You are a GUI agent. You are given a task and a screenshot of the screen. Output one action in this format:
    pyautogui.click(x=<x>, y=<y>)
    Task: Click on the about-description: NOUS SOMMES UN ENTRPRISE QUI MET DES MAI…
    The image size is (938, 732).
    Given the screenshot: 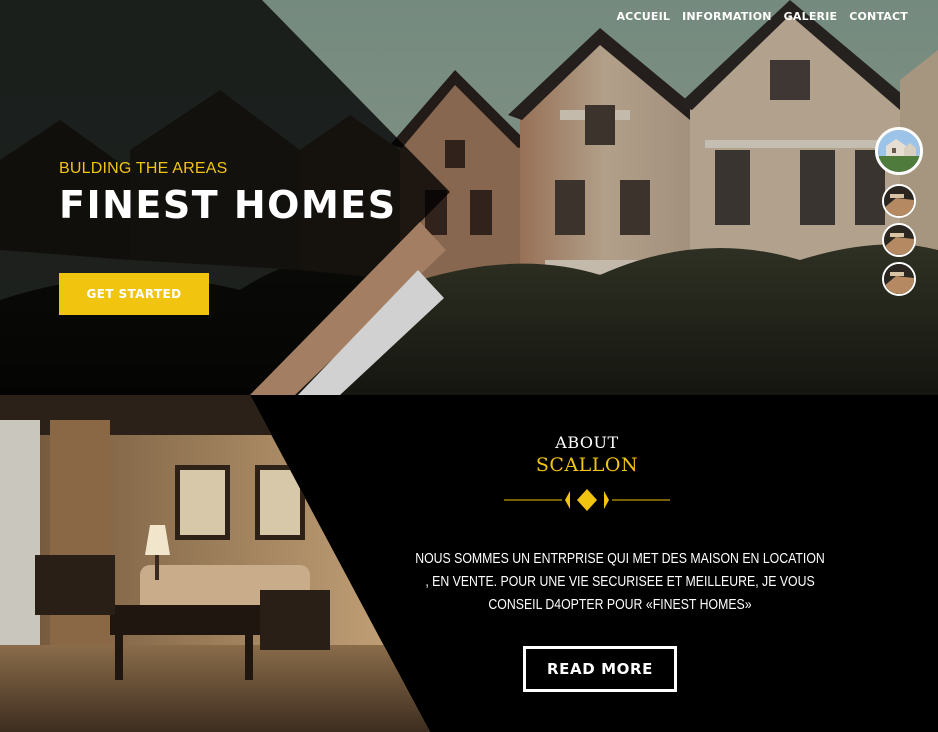 What is the action you would take?
    pyautogui.click(x=620, y=581)
    